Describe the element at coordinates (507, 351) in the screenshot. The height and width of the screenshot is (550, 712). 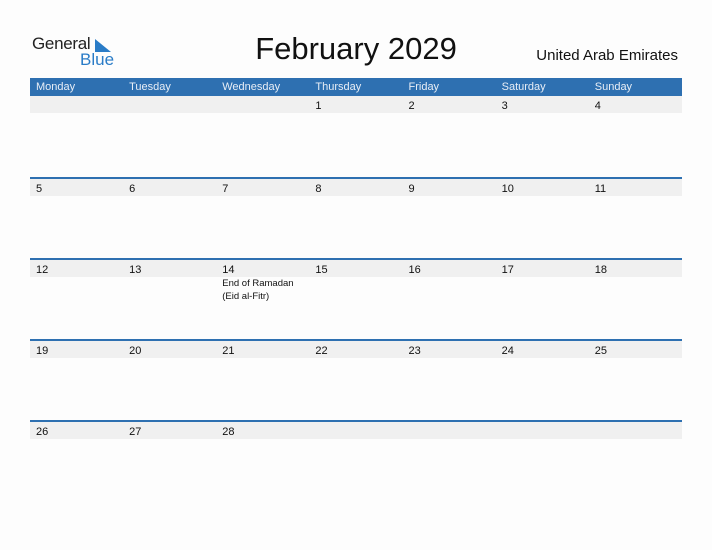
I see `day-number: 24` at that location.